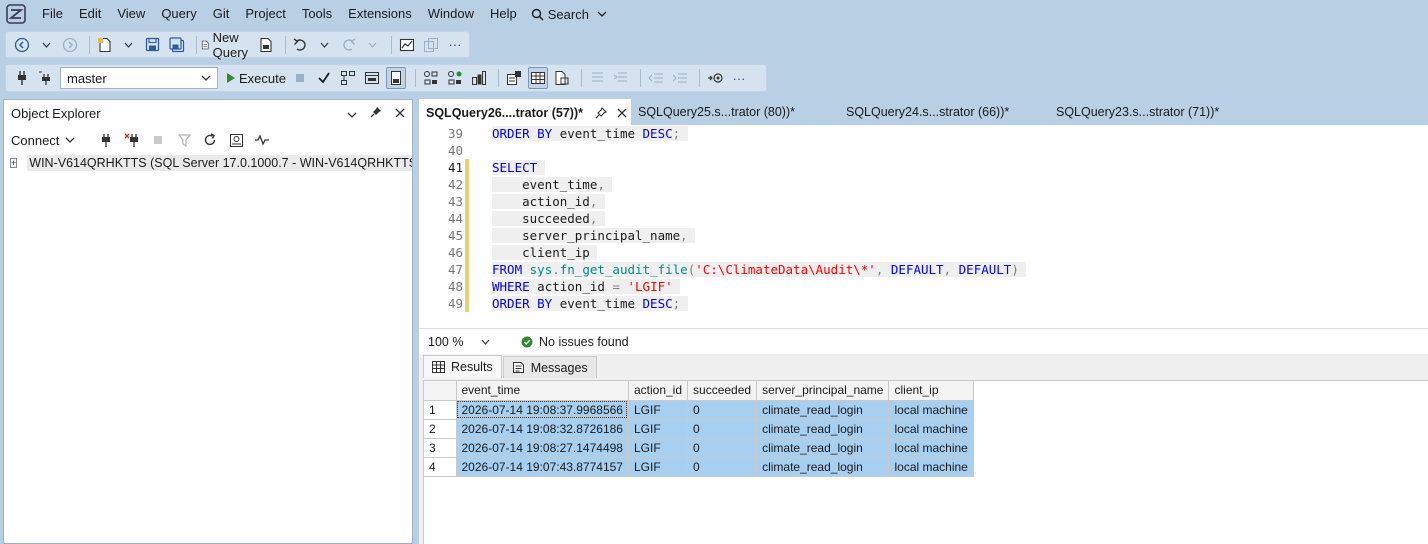 This screenshot has height=544, width=1428. What do you see at coordinates (236, 140) in the screenshot?
I see `activity-monitor-oe-button` at bounding box center [236, 140].